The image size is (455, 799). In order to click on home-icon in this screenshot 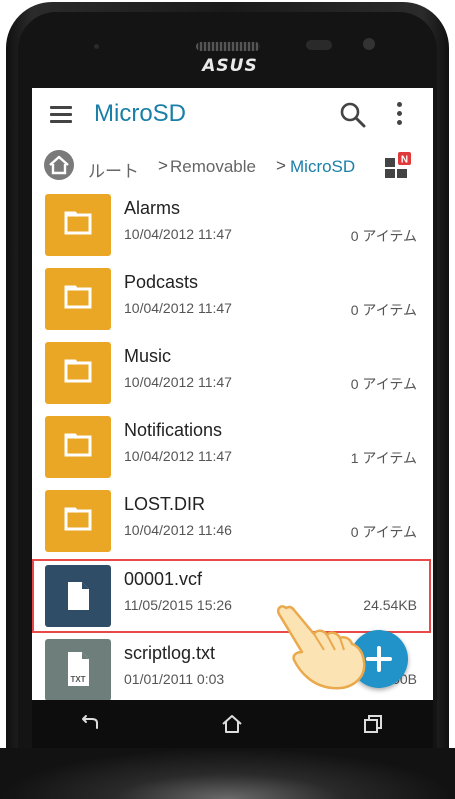, I will do `click(59, 165)`.